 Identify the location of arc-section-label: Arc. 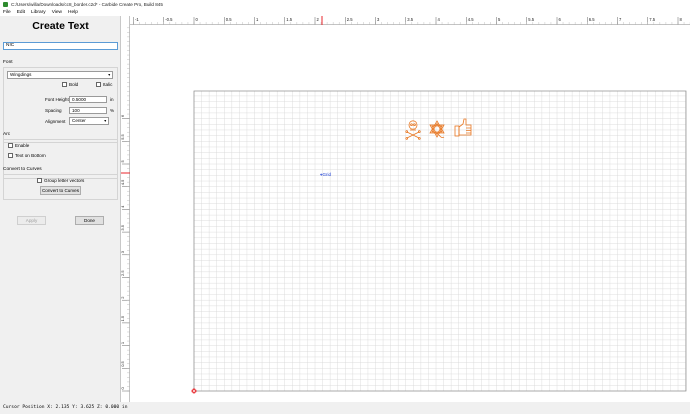
(7, 134).